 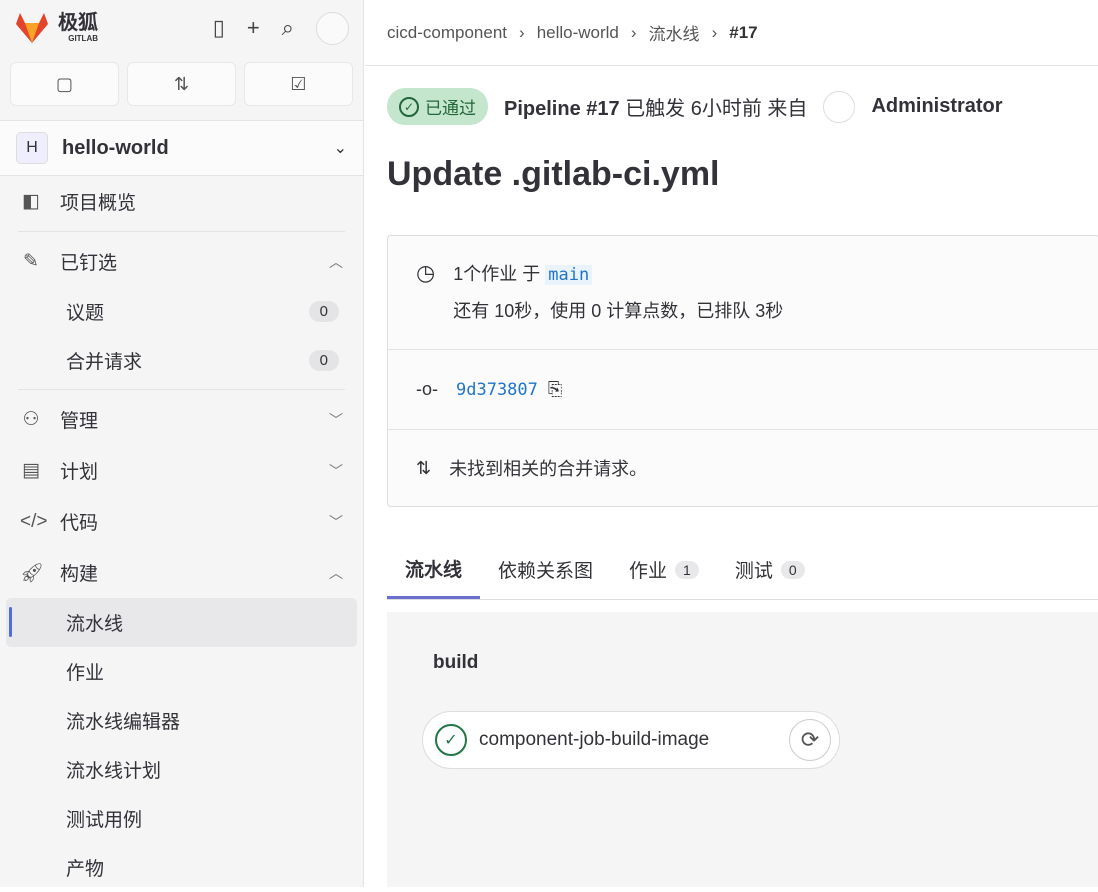 I want to click on code-icon: </>, so click(x=34, y=521).